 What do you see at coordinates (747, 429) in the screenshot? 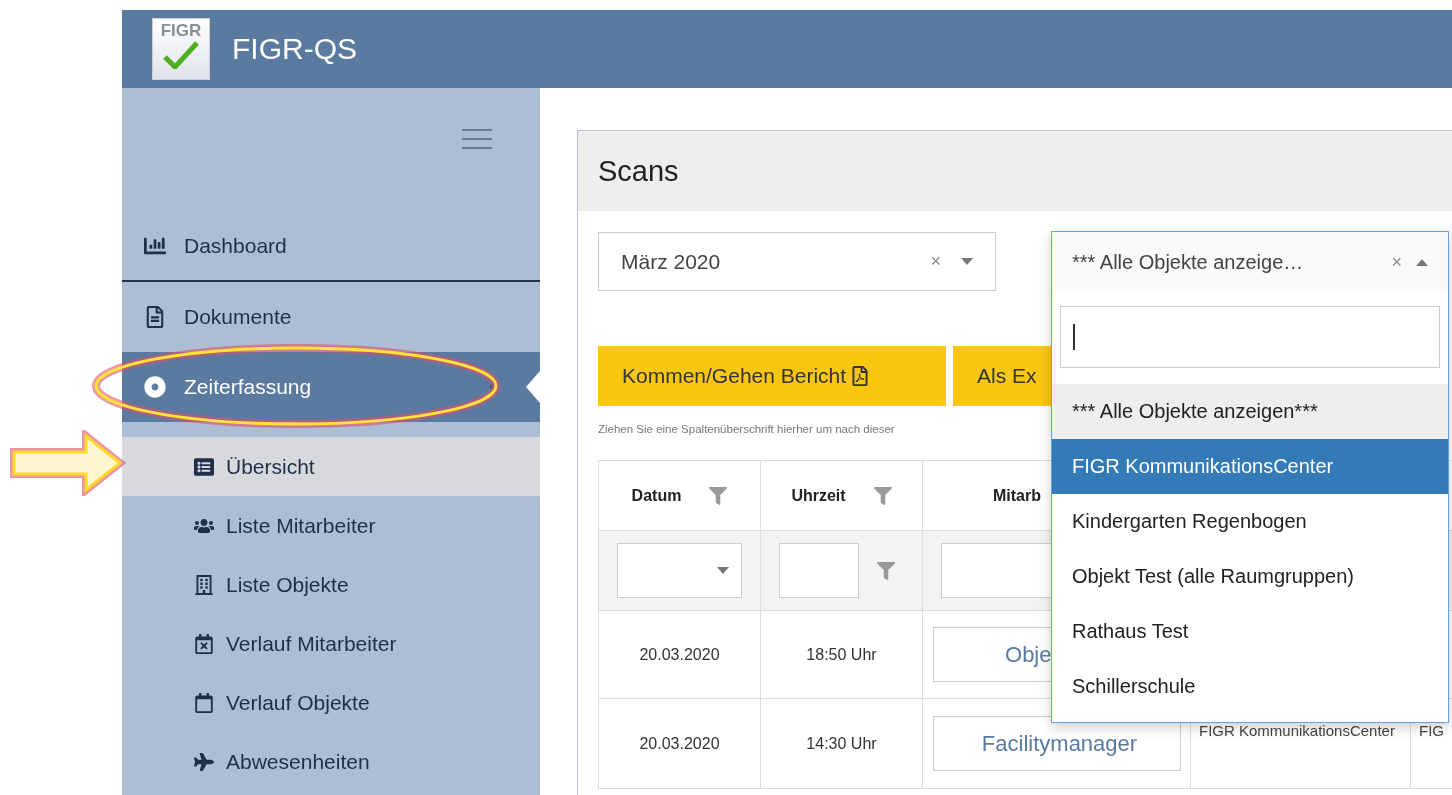
I see `group-hint: Ziehen Sie eine Spaltenüberschrift hierher um nach dieser` at bounding box center [747, 429].